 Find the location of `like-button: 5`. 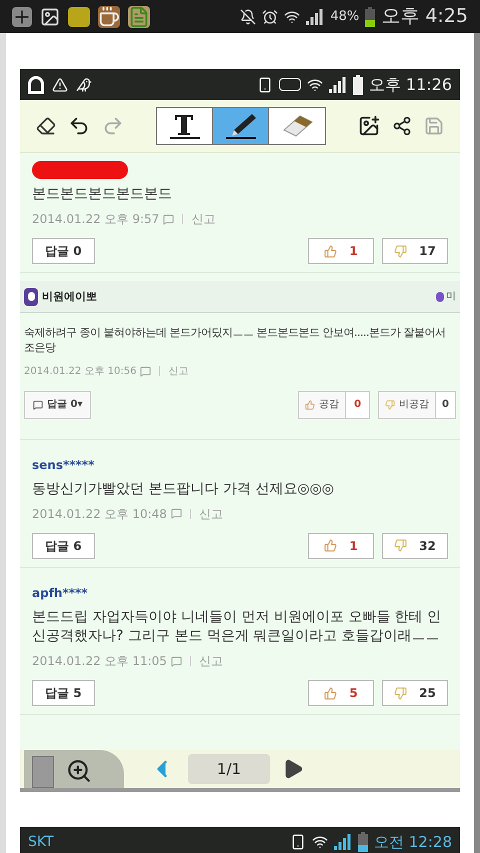

like-button: 5 is located at coordinates (341, 693).